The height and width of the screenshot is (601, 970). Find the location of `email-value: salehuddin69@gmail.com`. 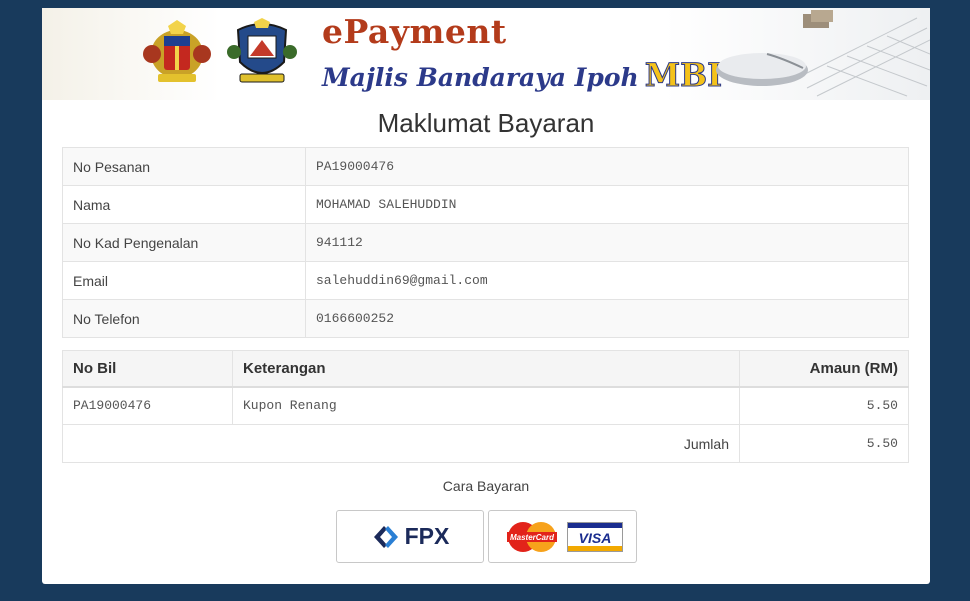

email-value: salehuddin69@gmail.com is located at coordinates (607, 280).